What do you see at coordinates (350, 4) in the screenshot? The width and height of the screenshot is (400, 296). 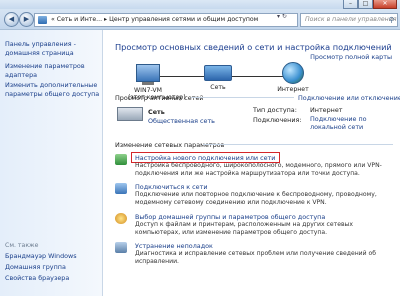 I see `minimize-button: –` at bounding box center [350, 4].